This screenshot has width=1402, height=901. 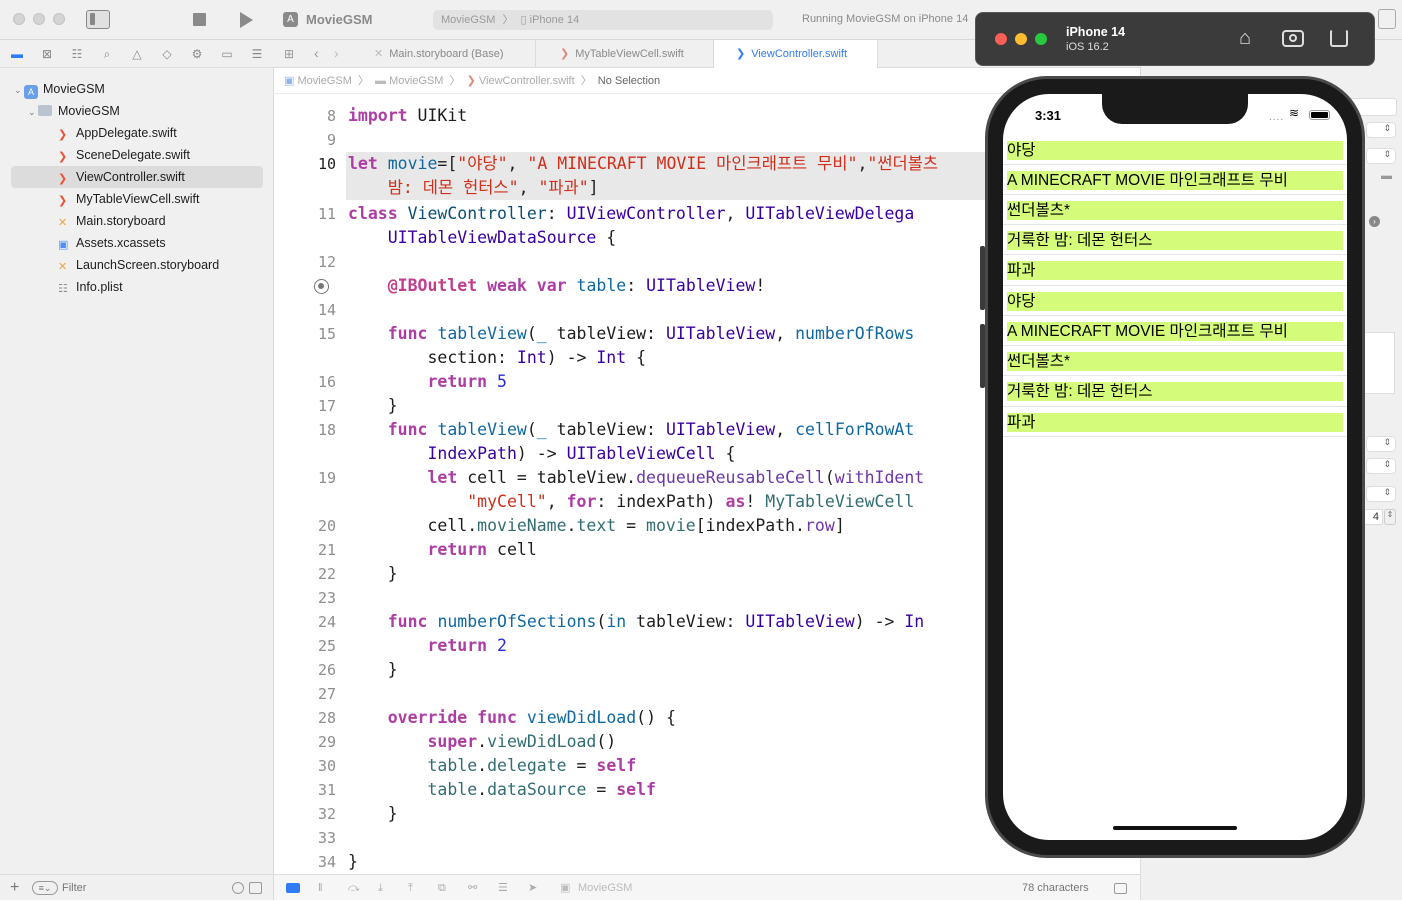 What do you see at coordinates (1021, 39) in the screenshot?
I see `simulator-minimize-button` at bounding box center [1021, 39].